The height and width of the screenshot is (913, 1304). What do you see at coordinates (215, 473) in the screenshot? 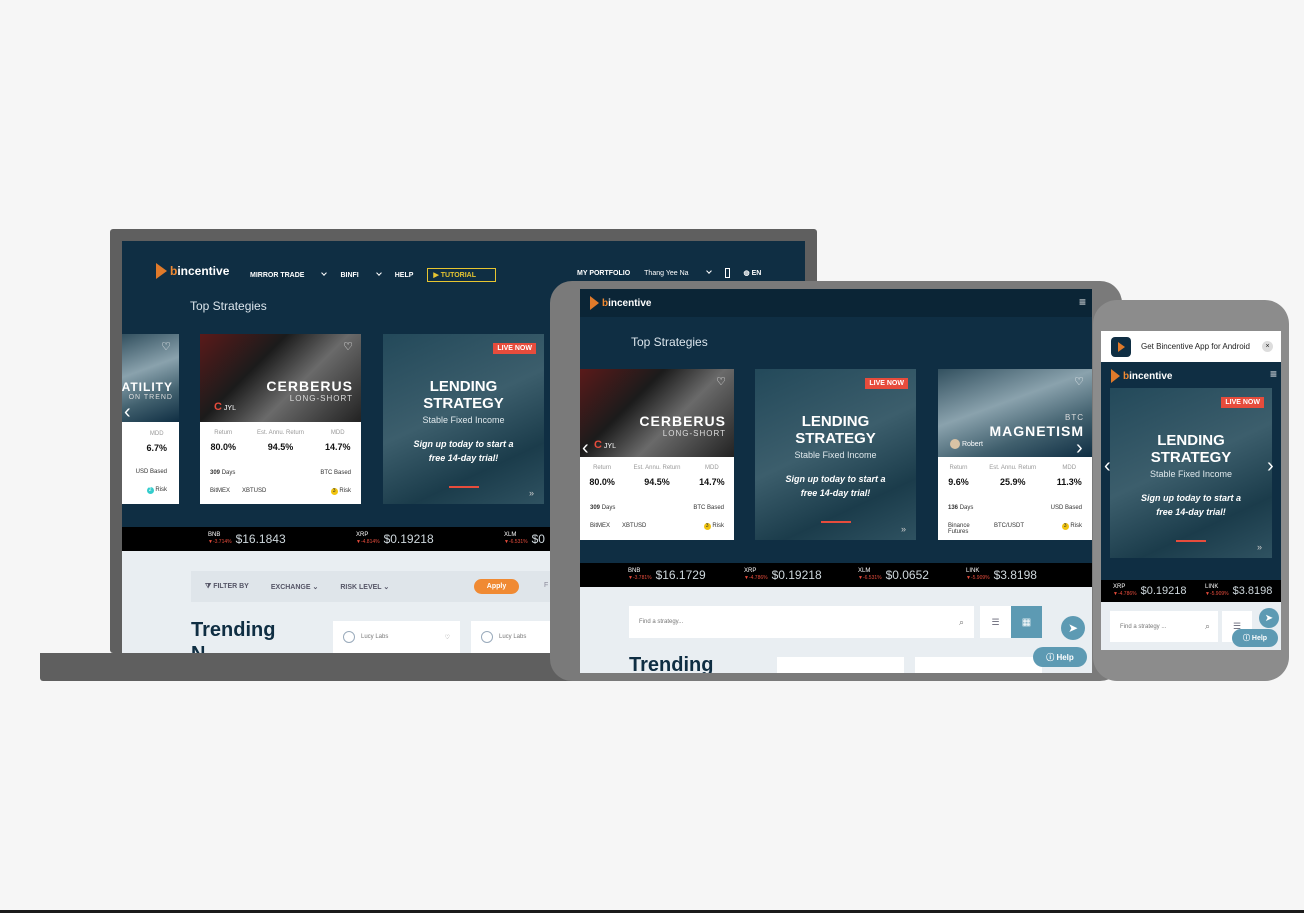
I see `days-value: 309` at bounding box center [215, 473].